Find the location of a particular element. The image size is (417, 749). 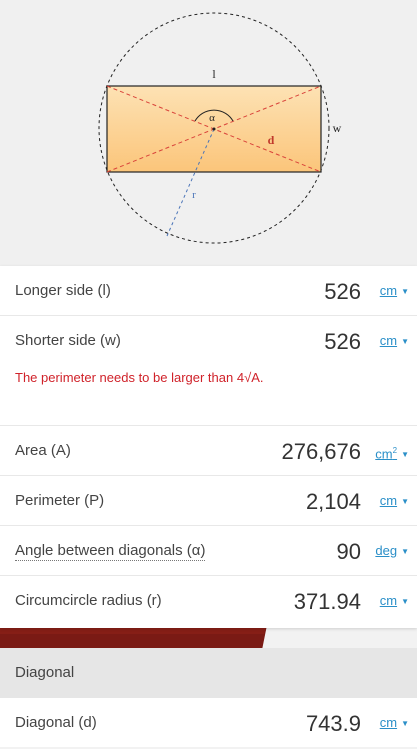

field-label: Longer side (l) is located at coordinates (63, 290).